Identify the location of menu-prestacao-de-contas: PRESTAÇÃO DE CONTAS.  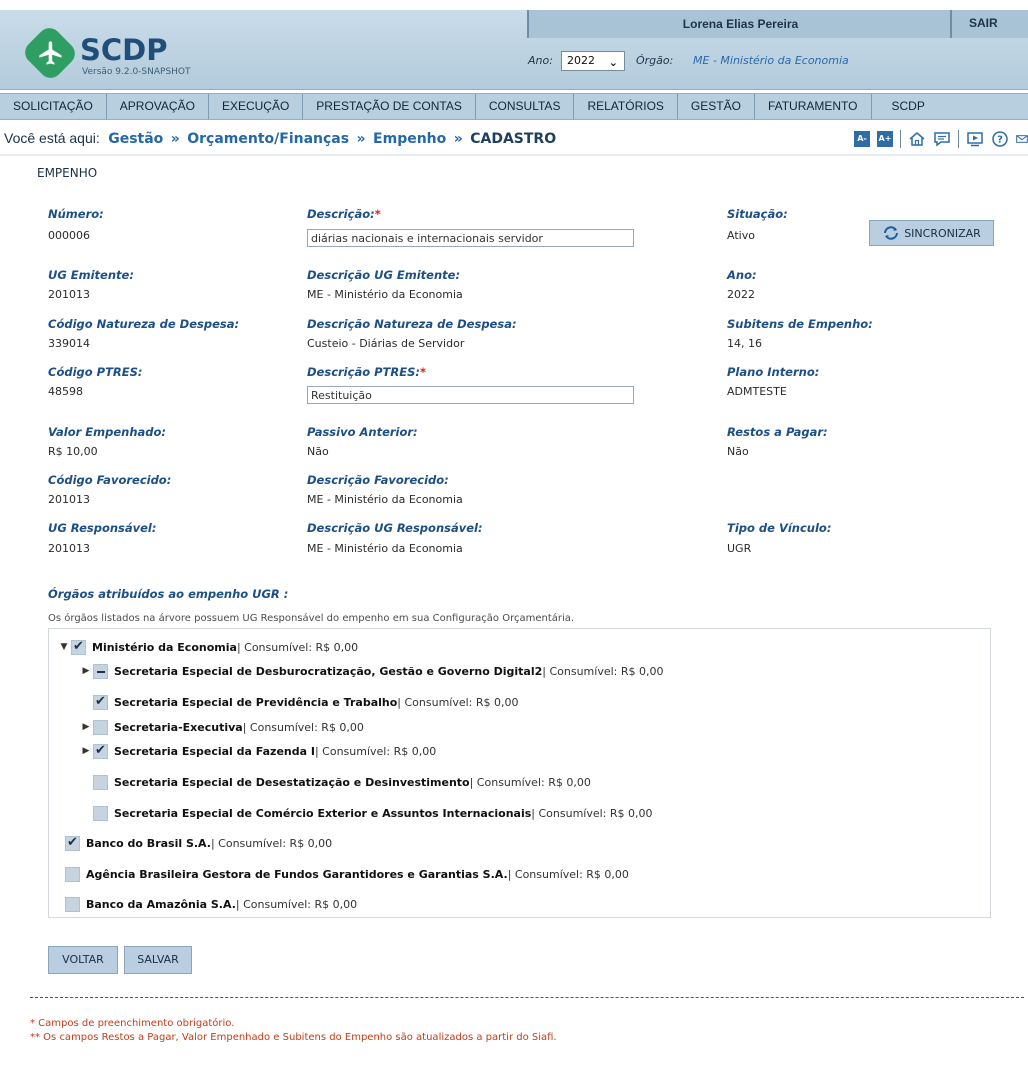
(389, 106).